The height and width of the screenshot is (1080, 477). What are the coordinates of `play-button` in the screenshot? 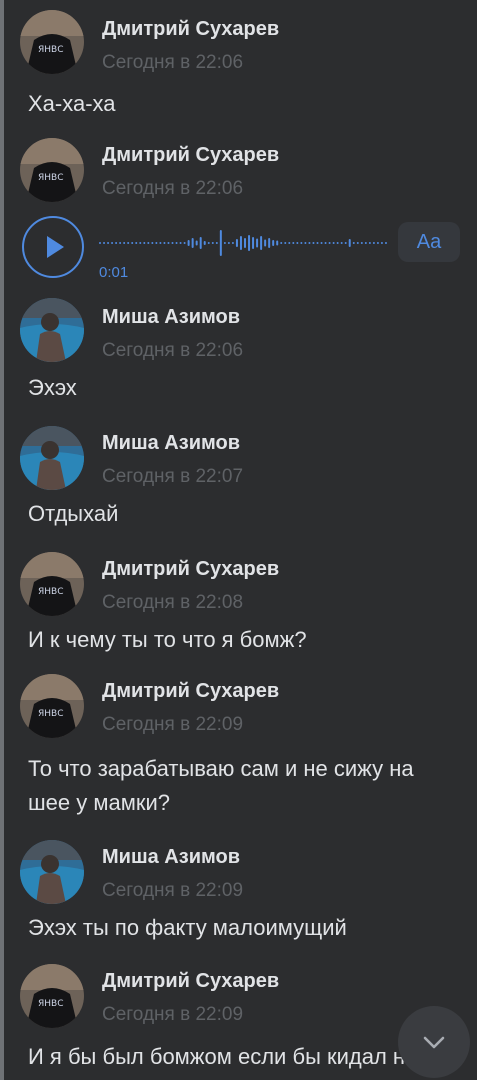 It's located at (53, 247).